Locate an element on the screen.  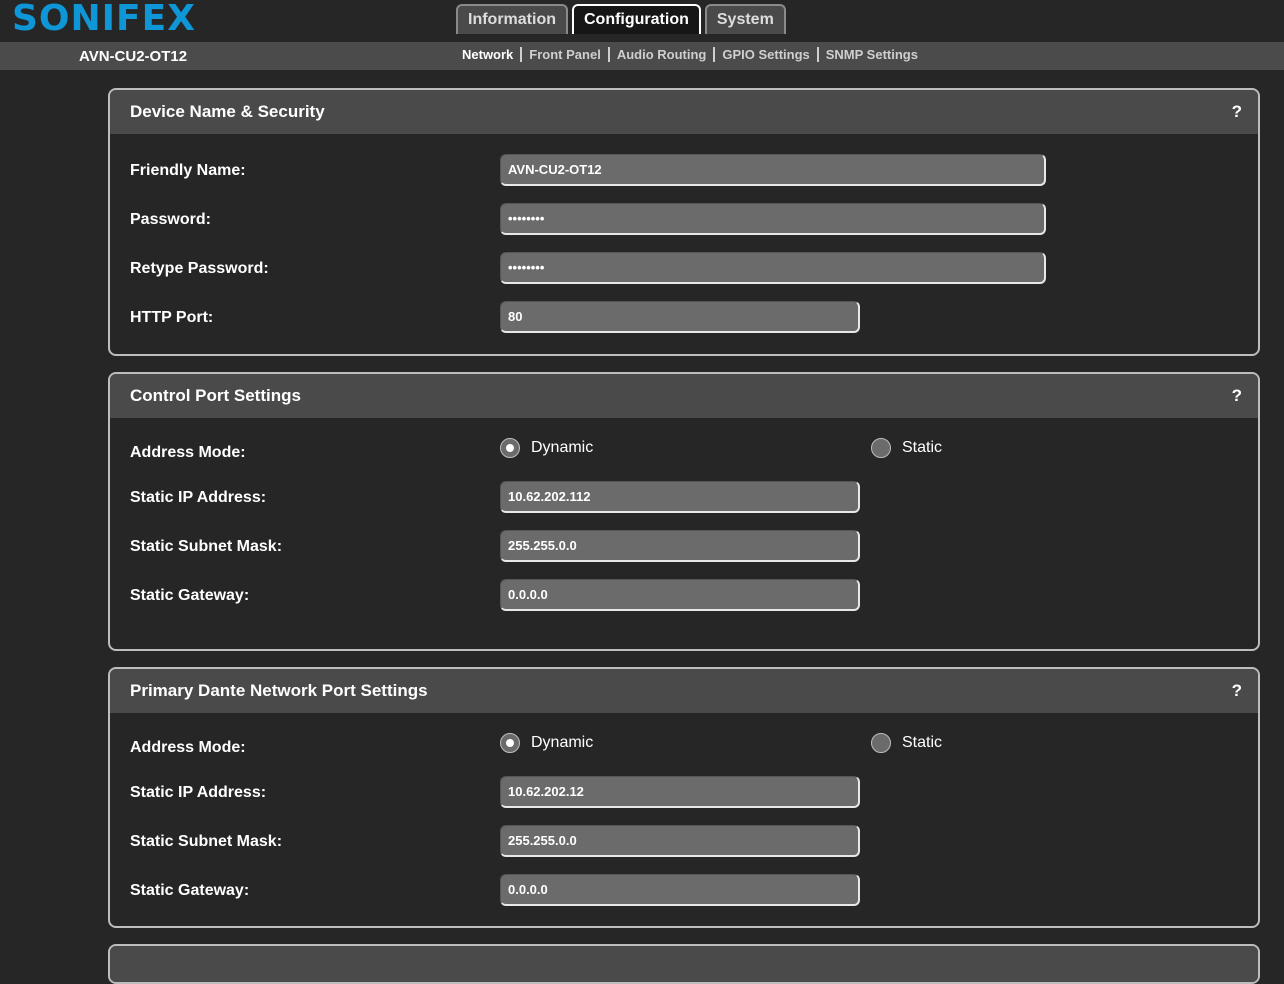
top-bar: SONIFEX Information Configuration System is located at coordinates (642, 21).